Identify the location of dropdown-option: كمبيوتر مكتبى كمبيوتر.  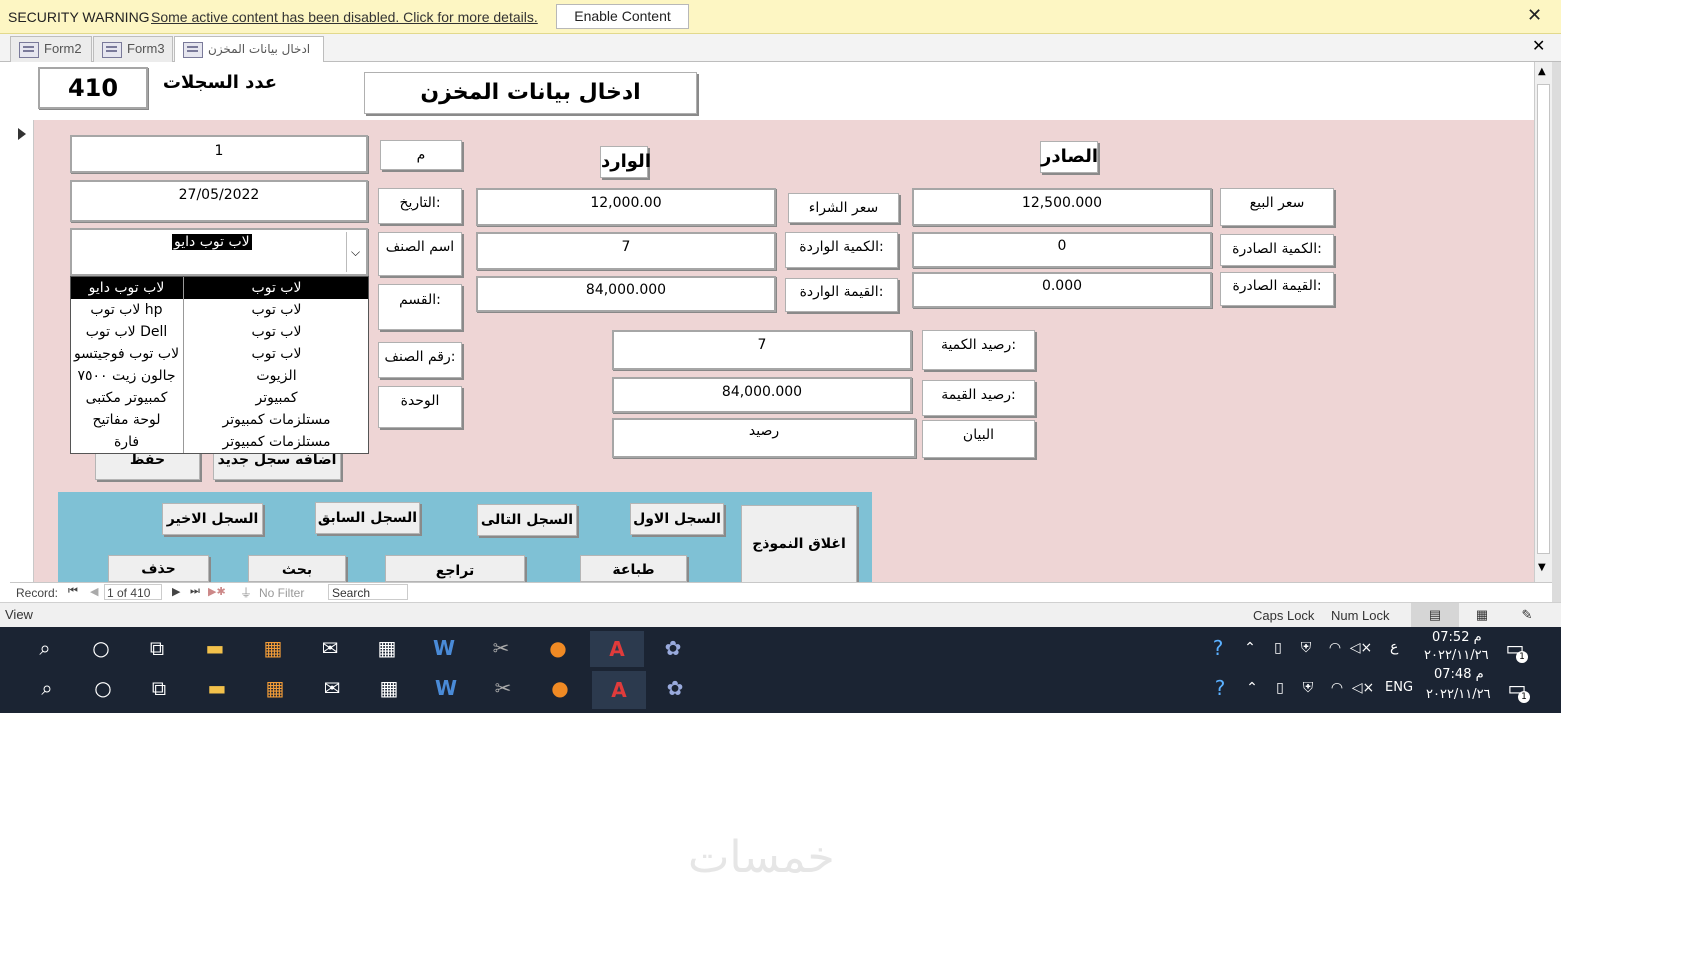
(219, 398).